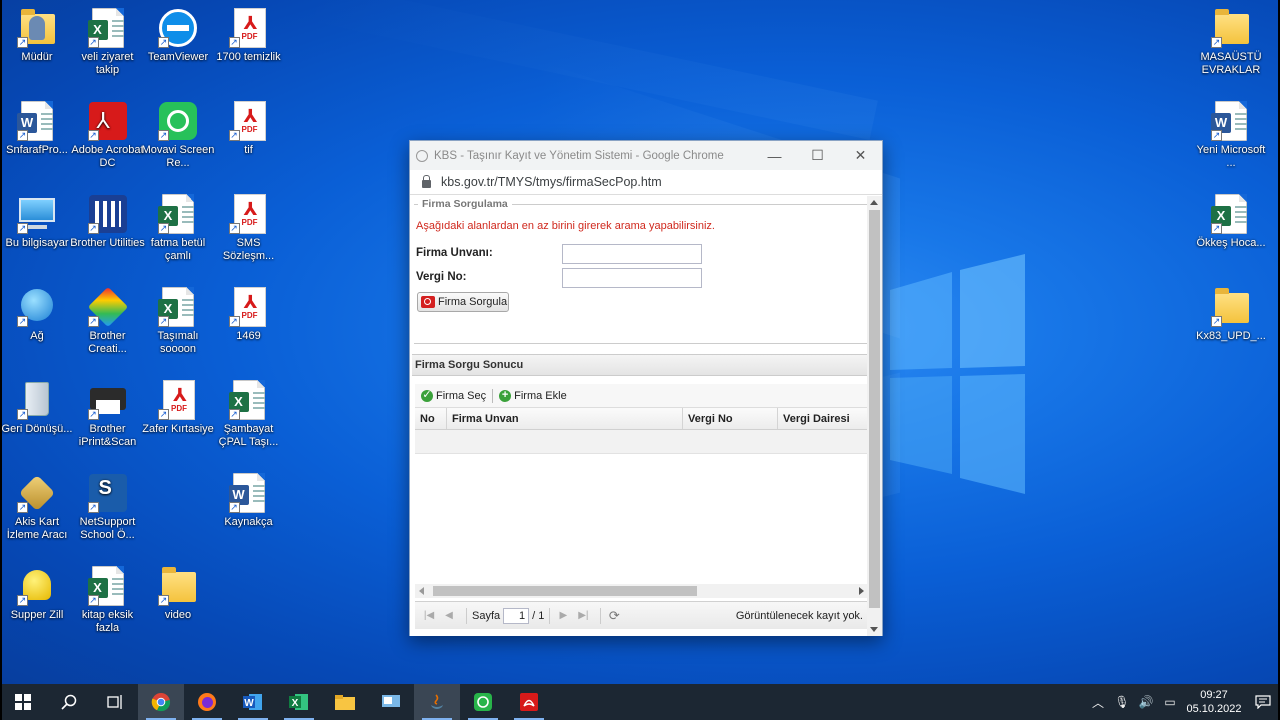 The width and height of the screenshot is (1280, 720). I want to click on taskbar-file-explorer, so click(345, 702).